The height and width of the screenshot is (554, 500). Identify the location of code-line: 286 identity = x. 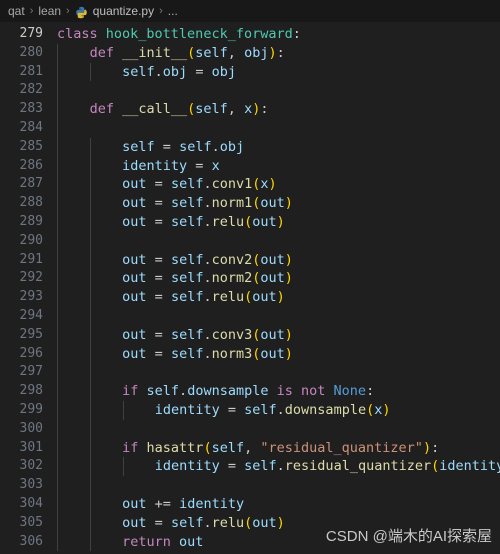
(250, 166).